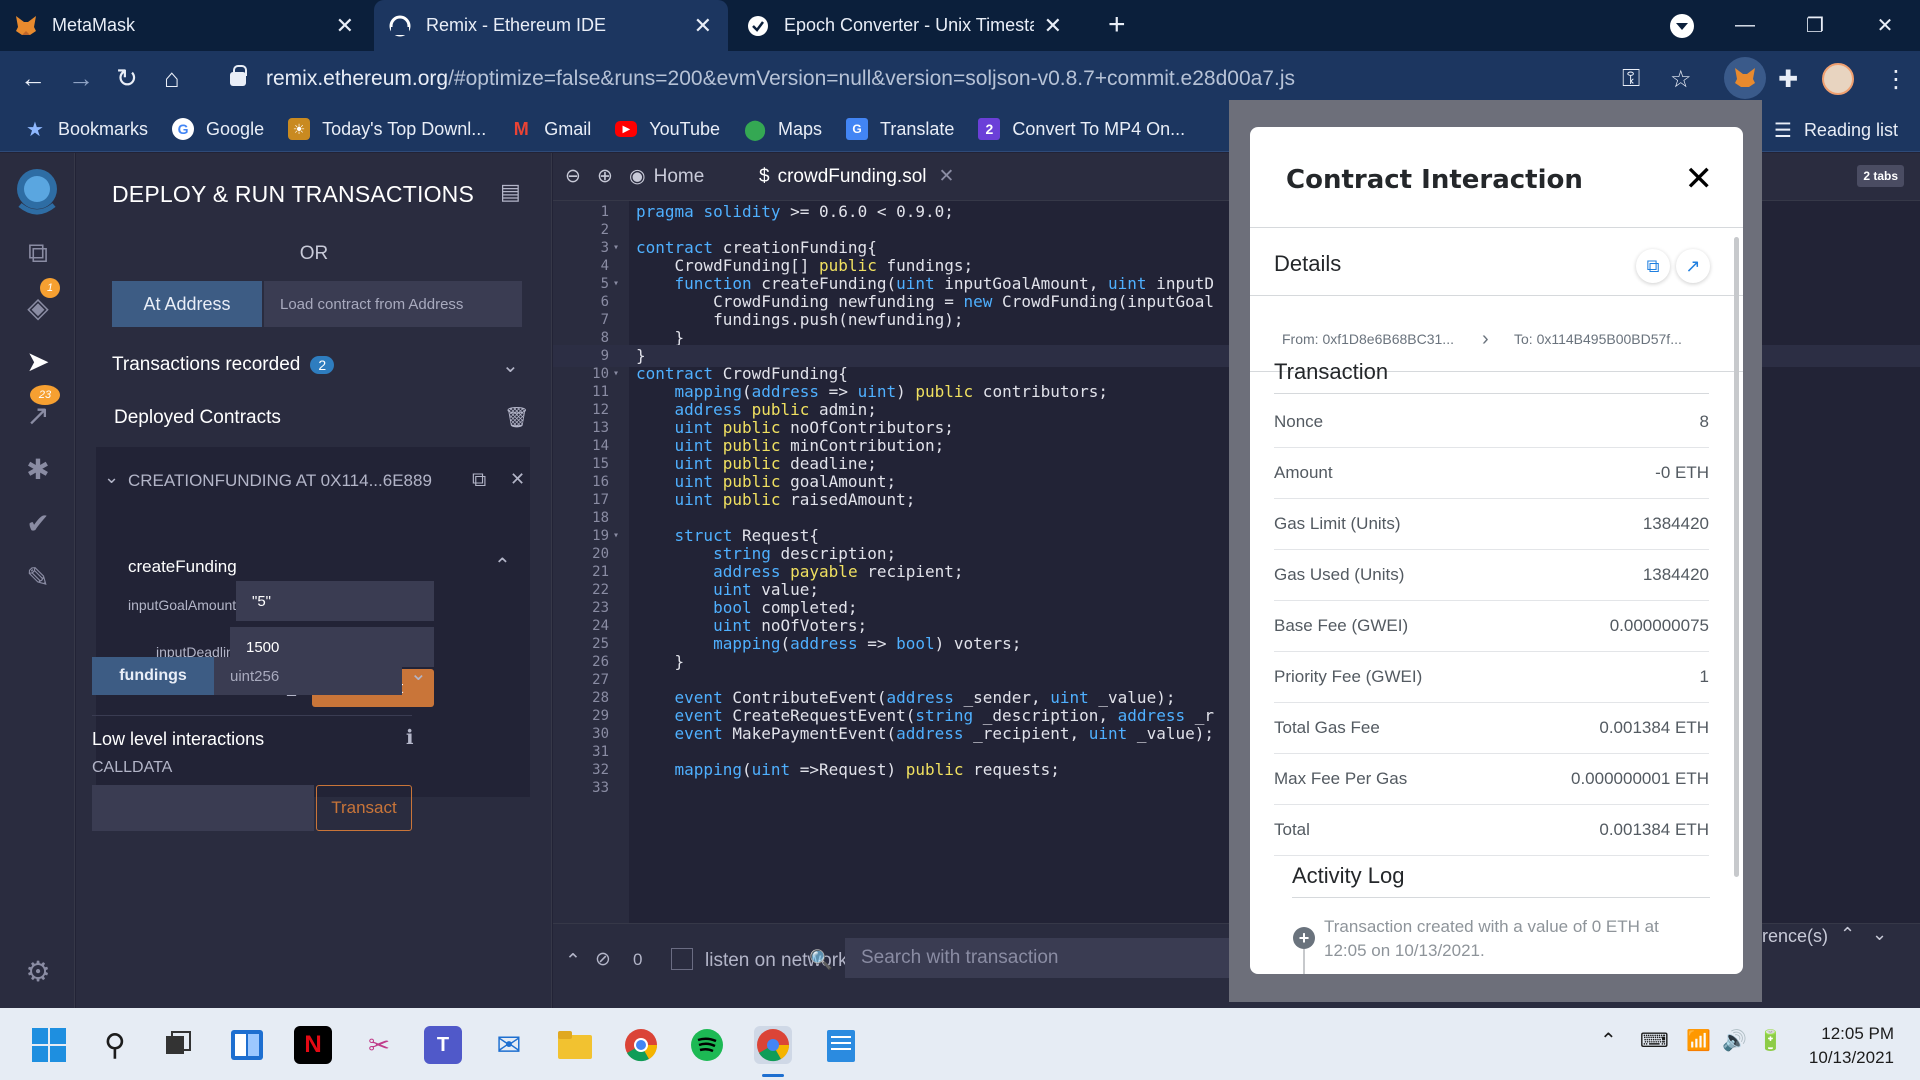 This screenshot has height=1080, width=1920. What do you see at coordinates (38, 577) in the screenshot?
I see `plugin-manager-icon: ✎` at bounding box center [38, 577].